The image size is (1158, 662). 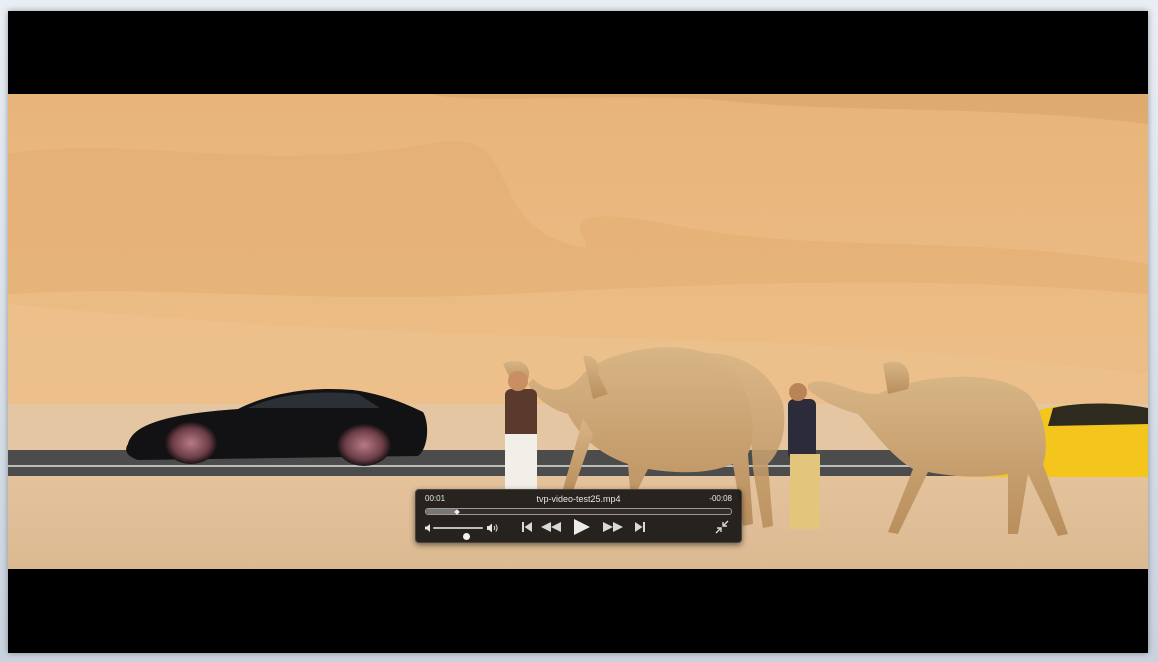 I want to click on time-remaining: -00:08, so click(x=720, y=498).